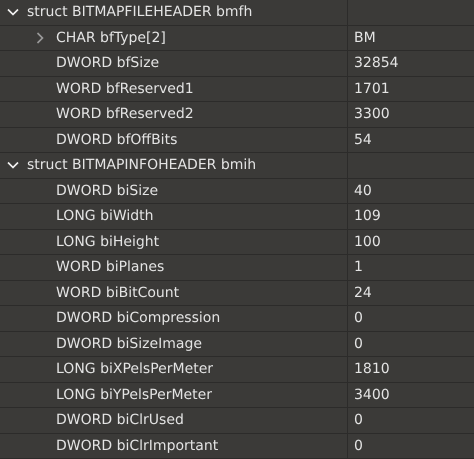 The width and height of the screenshot is (474, 459). What do you see at coordinates (125, 89) in the screenshot?
I see `field-label: WORD bfReserved1` at bounding box center [125, 89].